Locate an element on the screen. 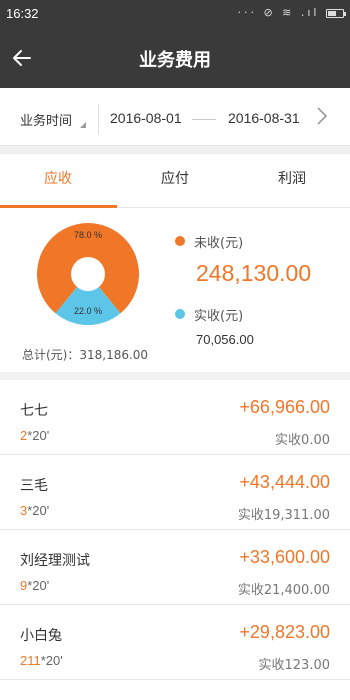 Image resolution: width=350 pixels, height=700 pixels. receivable-amount: +33,600.00 is located at coordinates (284, 557).